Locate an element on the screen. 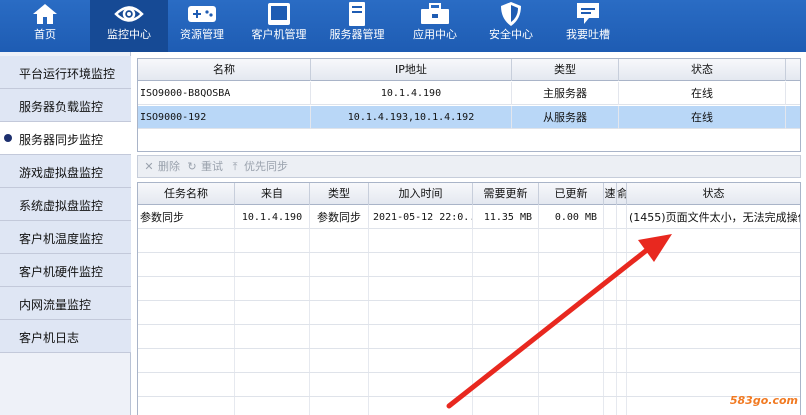  nav-security-label: 安全中心 is located at coordinates (511, 34).